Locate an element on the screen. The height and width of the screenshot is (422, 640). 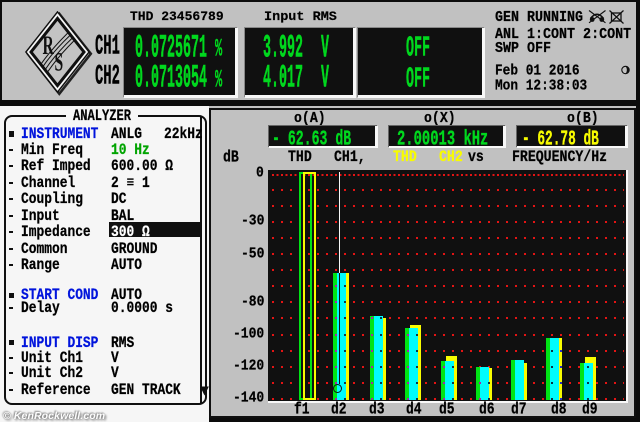
svg-text: R is located at coordinates (49, 45).